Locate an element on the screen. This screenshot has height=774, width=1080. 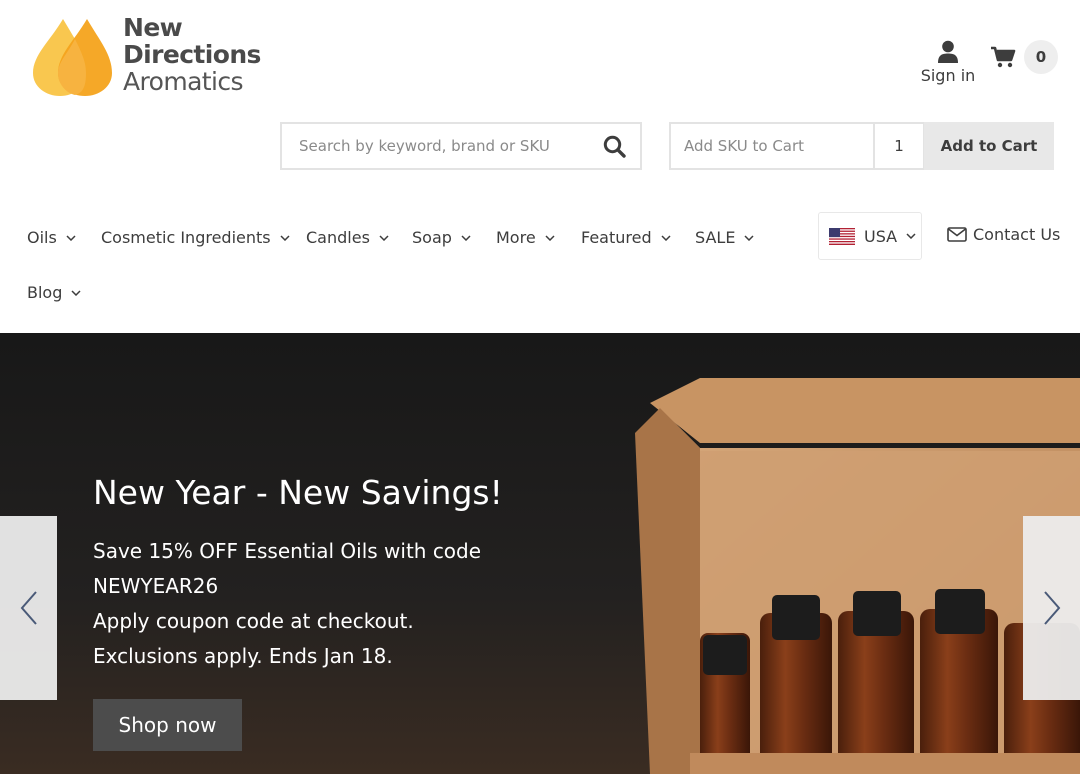
cart-button: 0 is located at coordinates (1024, 57).